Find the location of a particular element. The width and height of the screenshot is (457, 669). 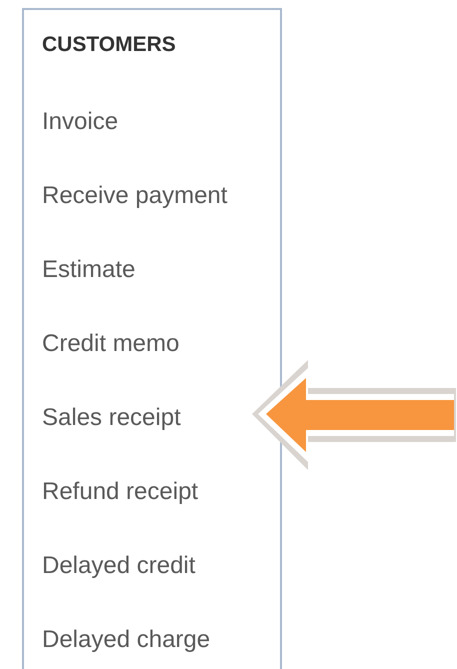

menu-item: Receive payment is located at coordinates (135, 196).